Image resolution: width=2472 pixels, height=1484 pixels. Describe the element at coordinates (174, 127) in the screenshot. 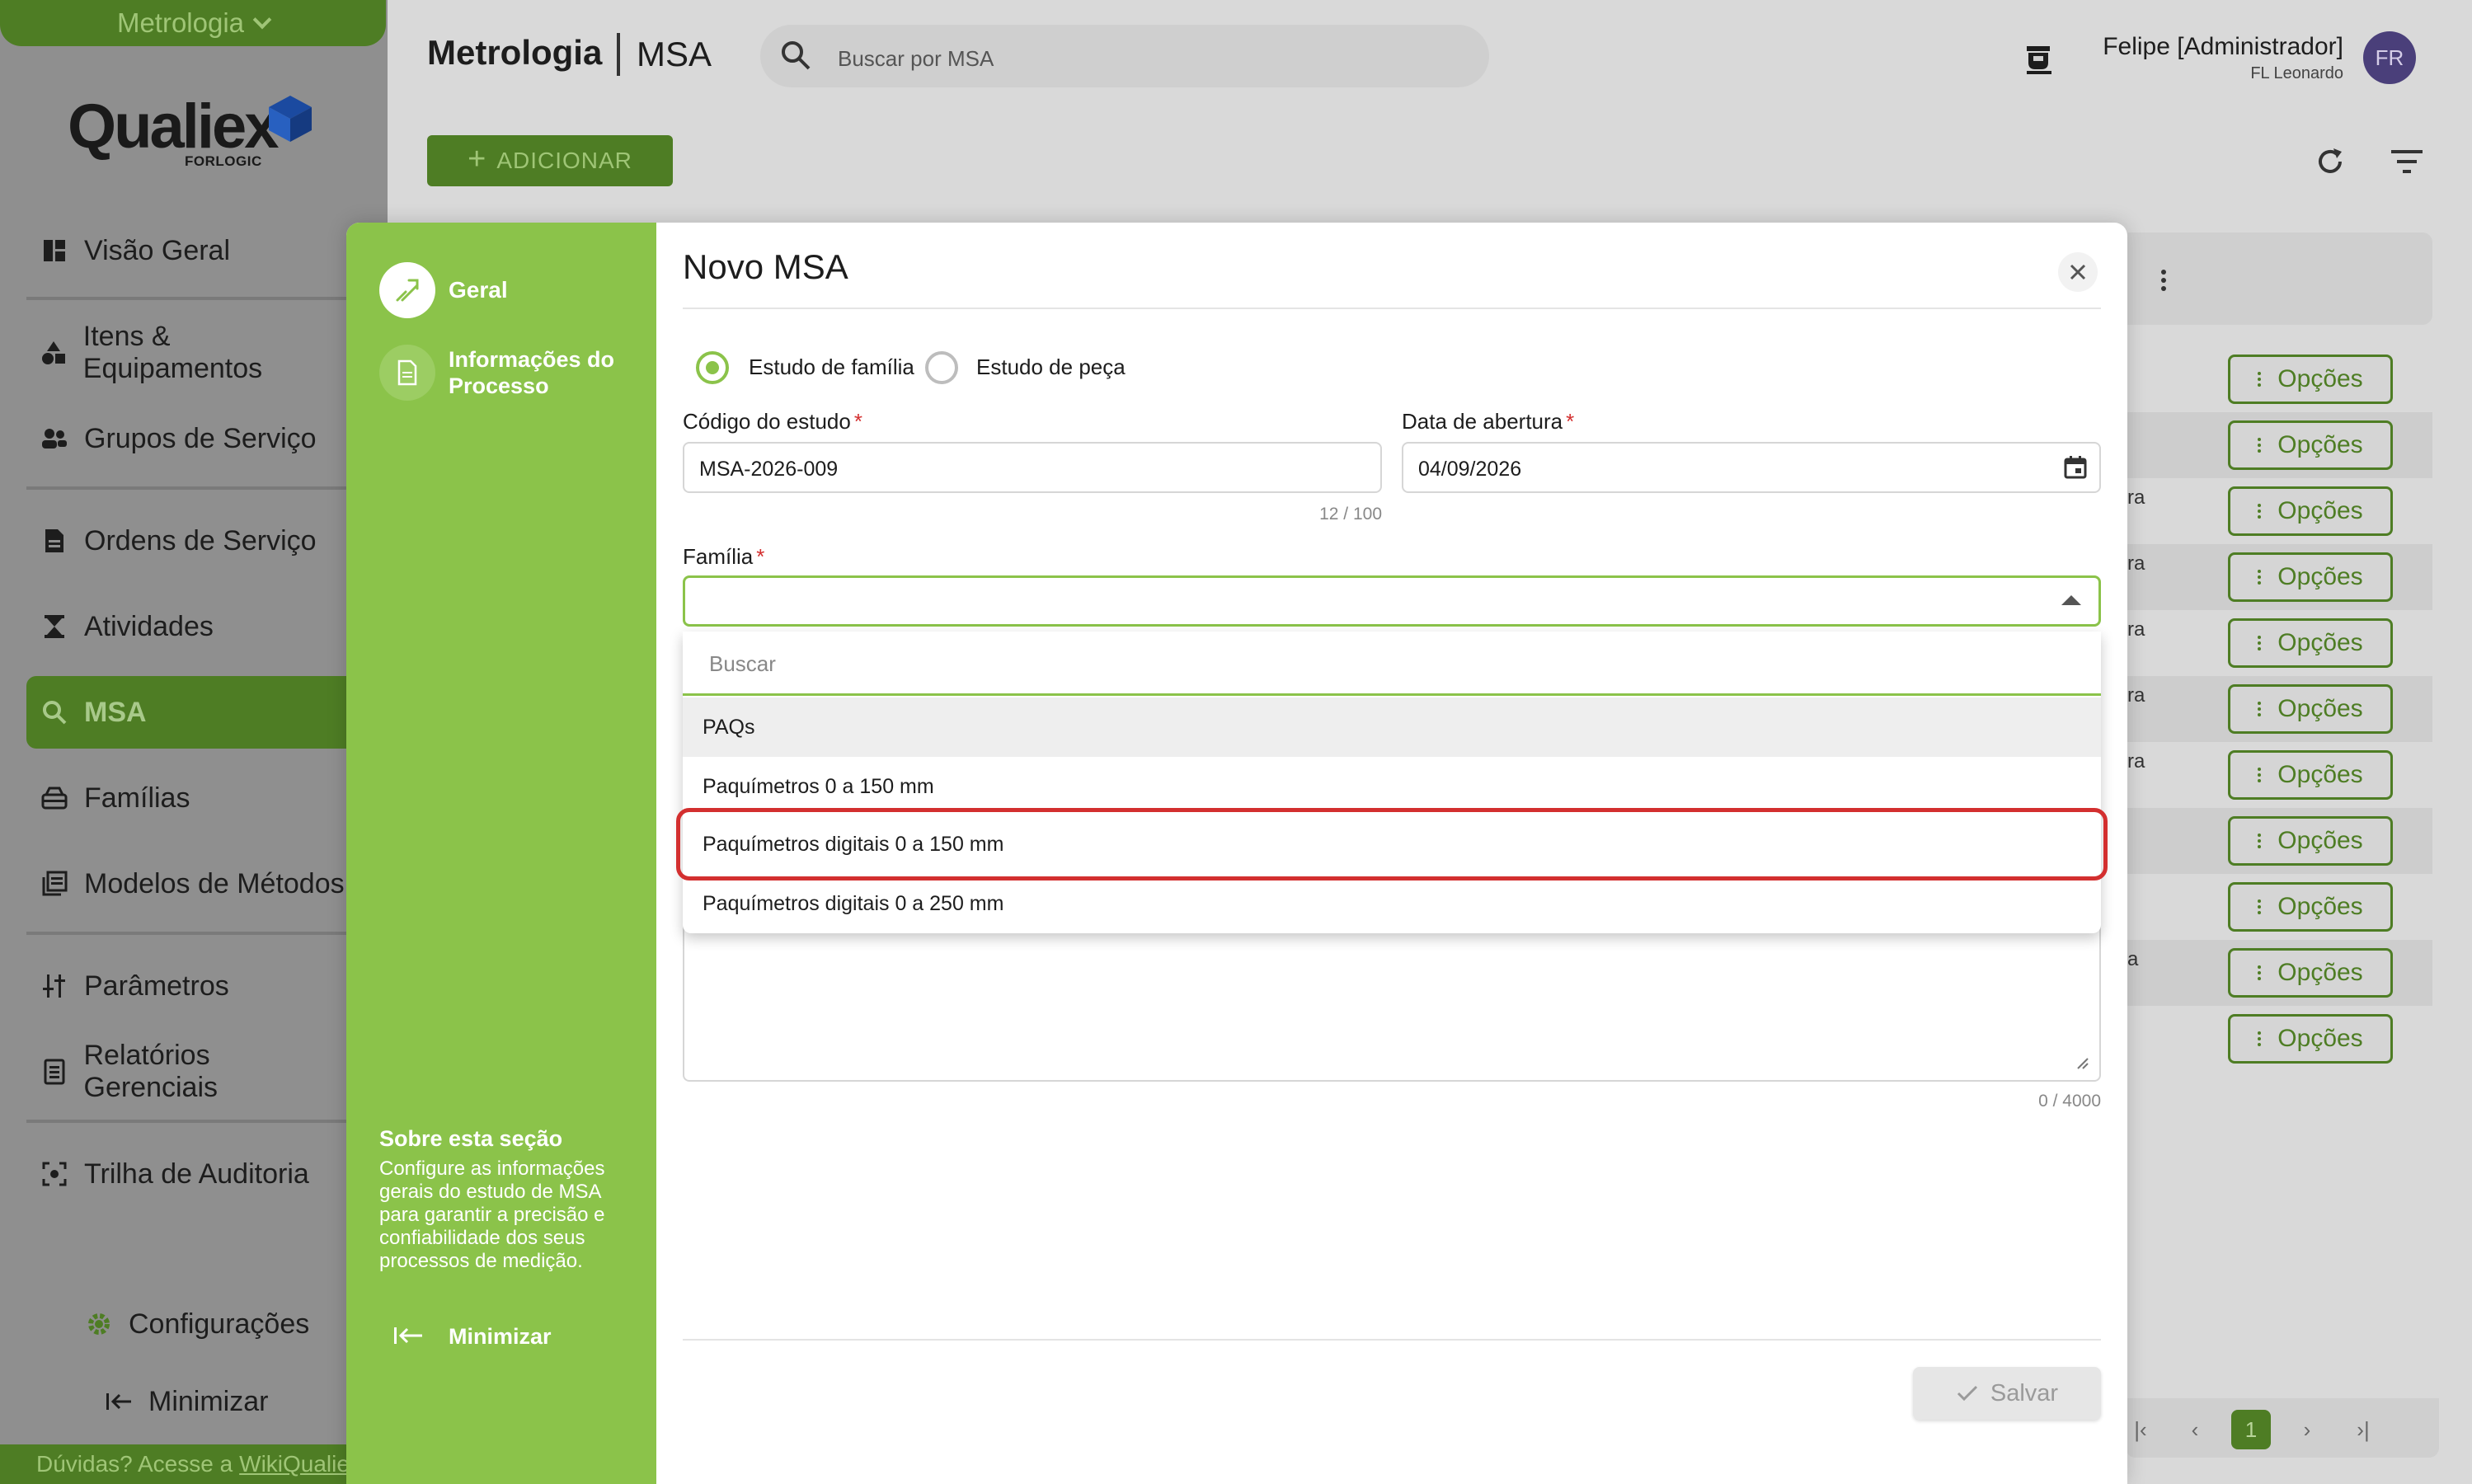

I see `logo-text: Qualiex` at that location.